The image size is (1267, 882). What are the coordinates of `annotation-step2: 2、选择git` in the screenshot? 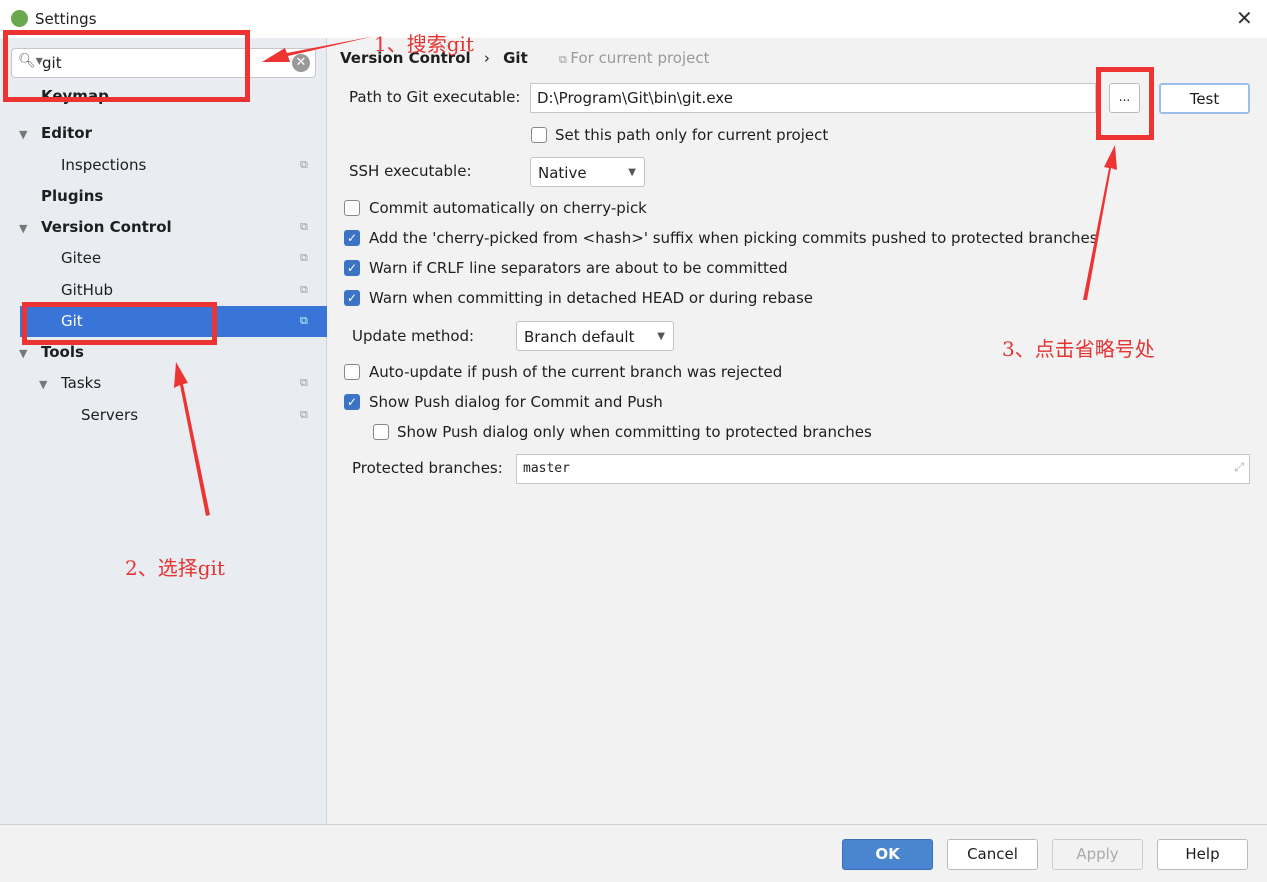 It's located at (175, 568).